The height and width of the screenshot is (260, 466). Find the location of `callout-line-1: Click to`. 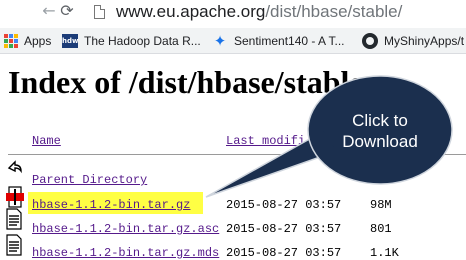

callout-line-1: Click to is located at coordinates (380, 120).